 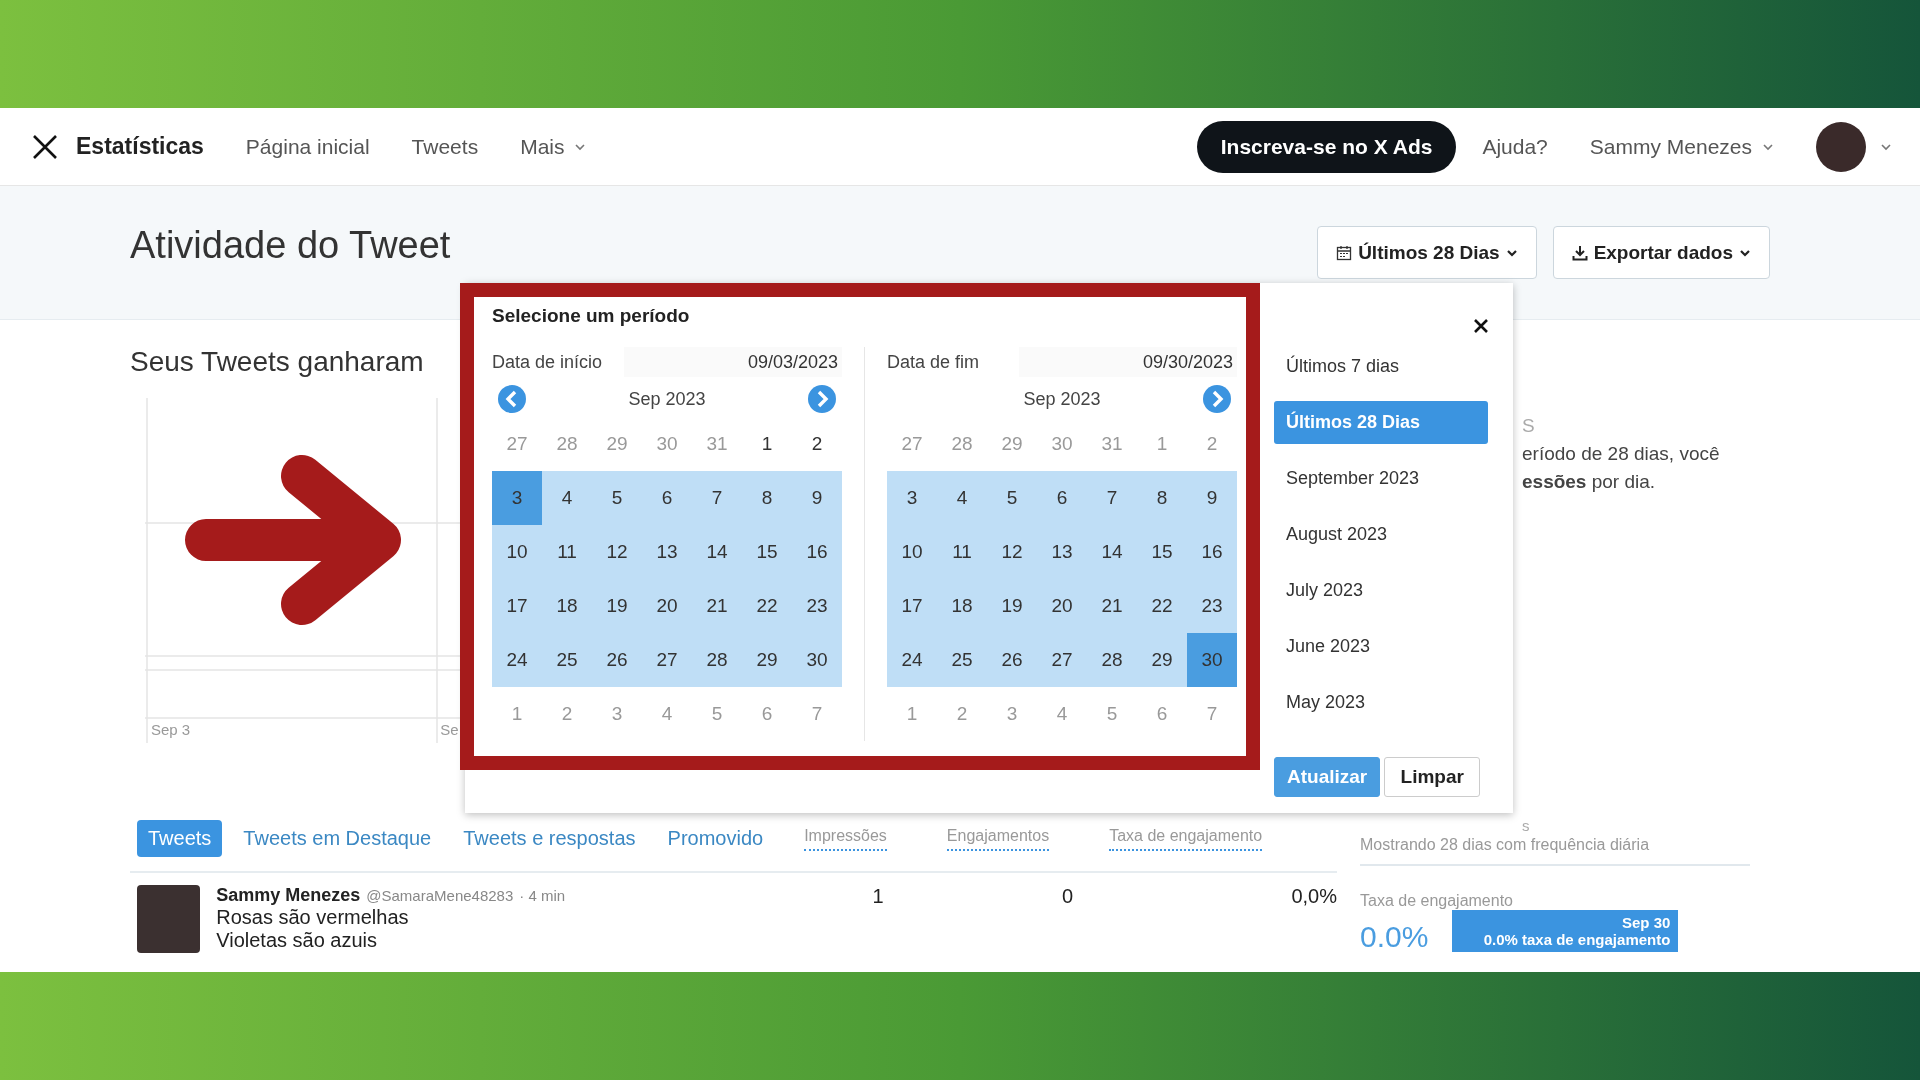 I want to click on caret-icon, so click(x=1886, y=146).